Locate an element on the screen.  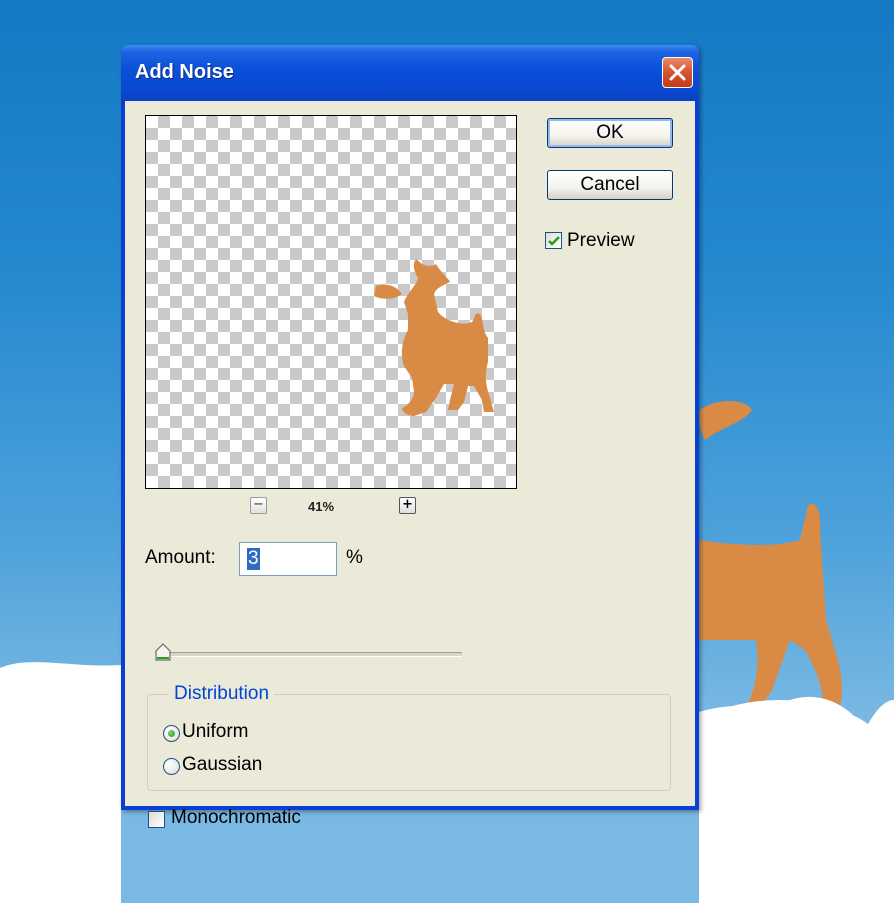
plus-icon: + is located at coordinates (407, 504).